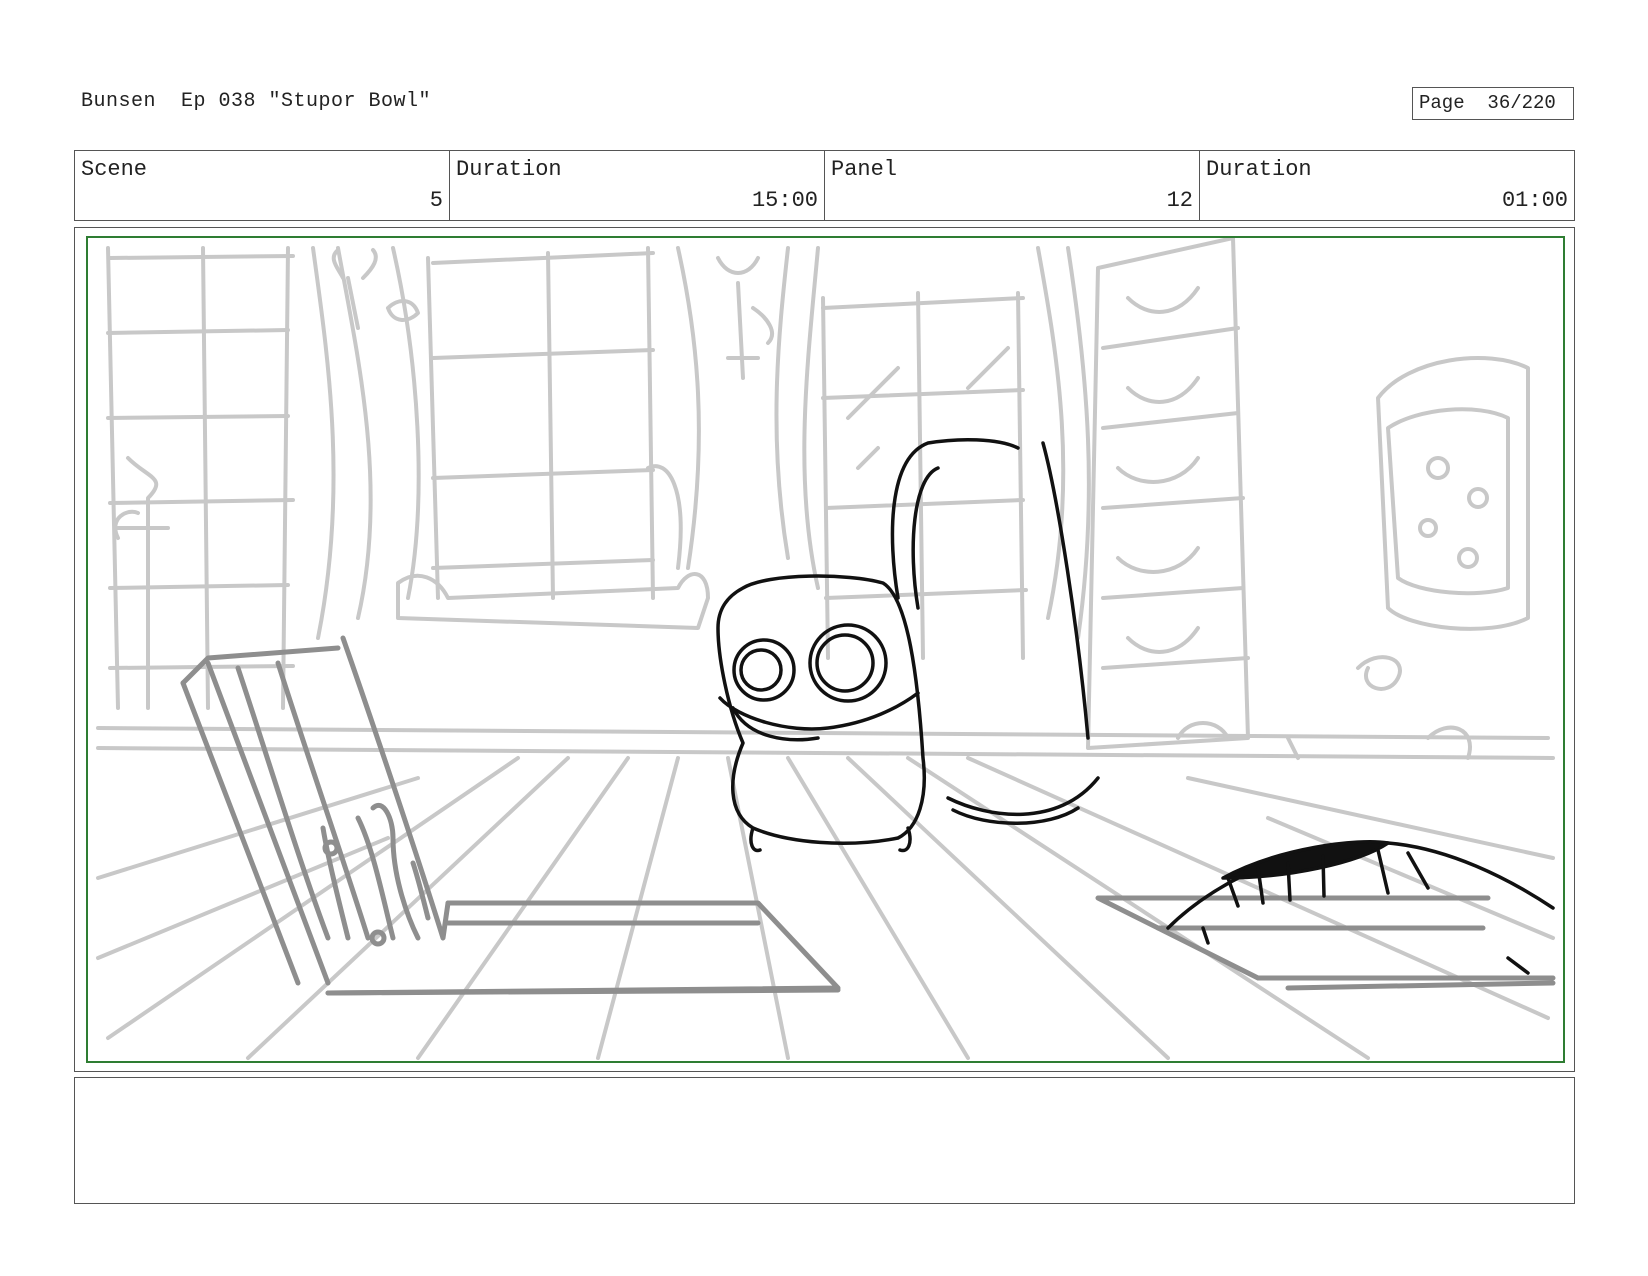 The width and height of the screenshot is (1648, 1276). What do you see at coordinates (114, 169) in the screenshot?
I see `scene-label: Scene` at bounding box center [114, 169].